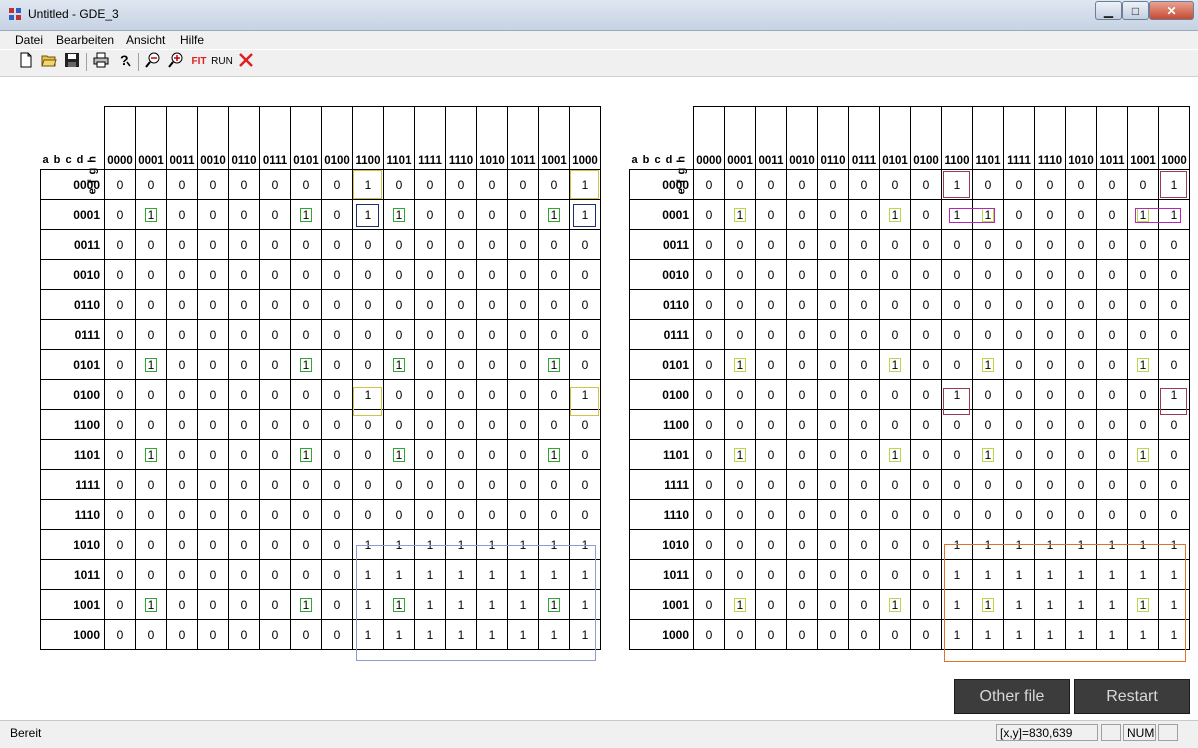  Describe the element at coordinates (199, 62) in the screenshot. I see `fit-button: FIT` at that location.